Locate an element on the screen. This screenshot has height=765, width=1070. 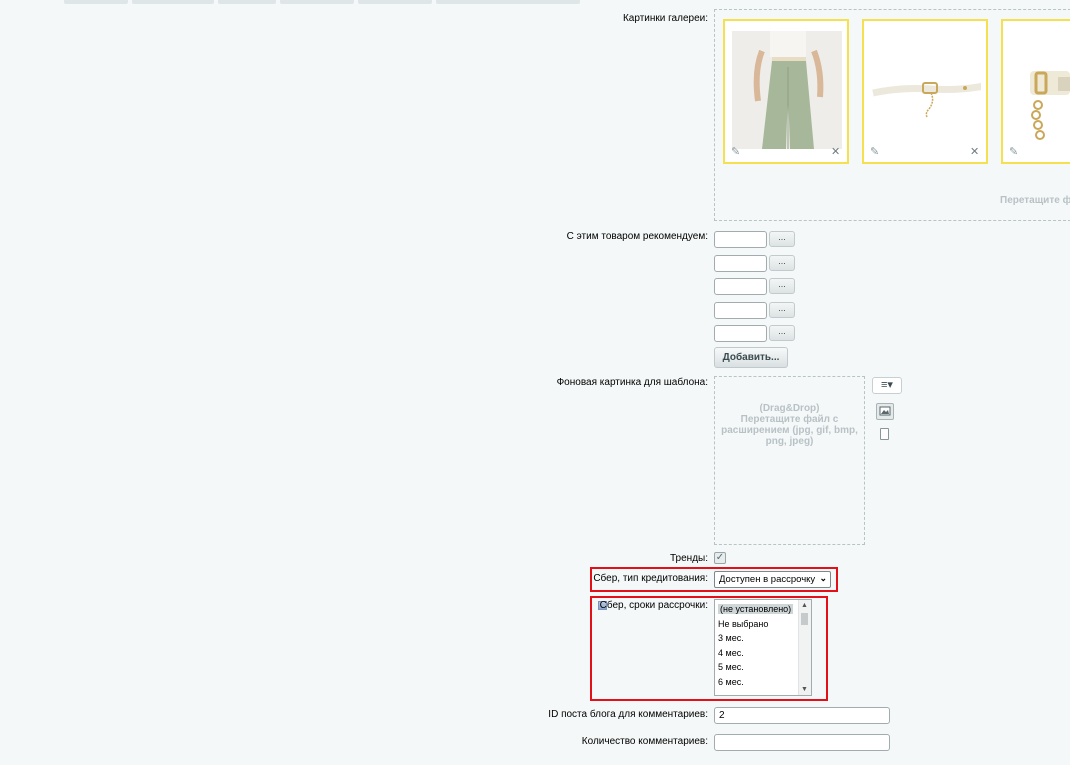
drop-hint-line-1: (Drag&Drop) is located at coordinates (789, 408).